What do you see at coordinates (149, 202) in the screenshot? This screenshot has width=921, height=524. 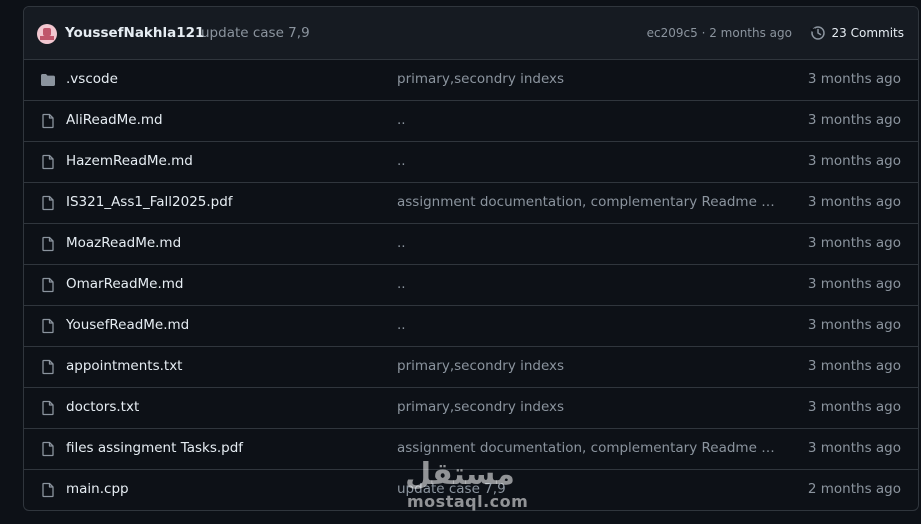 I see `file-name-link: IS321_Ass1_Fall2025.pdf` at bounding box center [149, 202].